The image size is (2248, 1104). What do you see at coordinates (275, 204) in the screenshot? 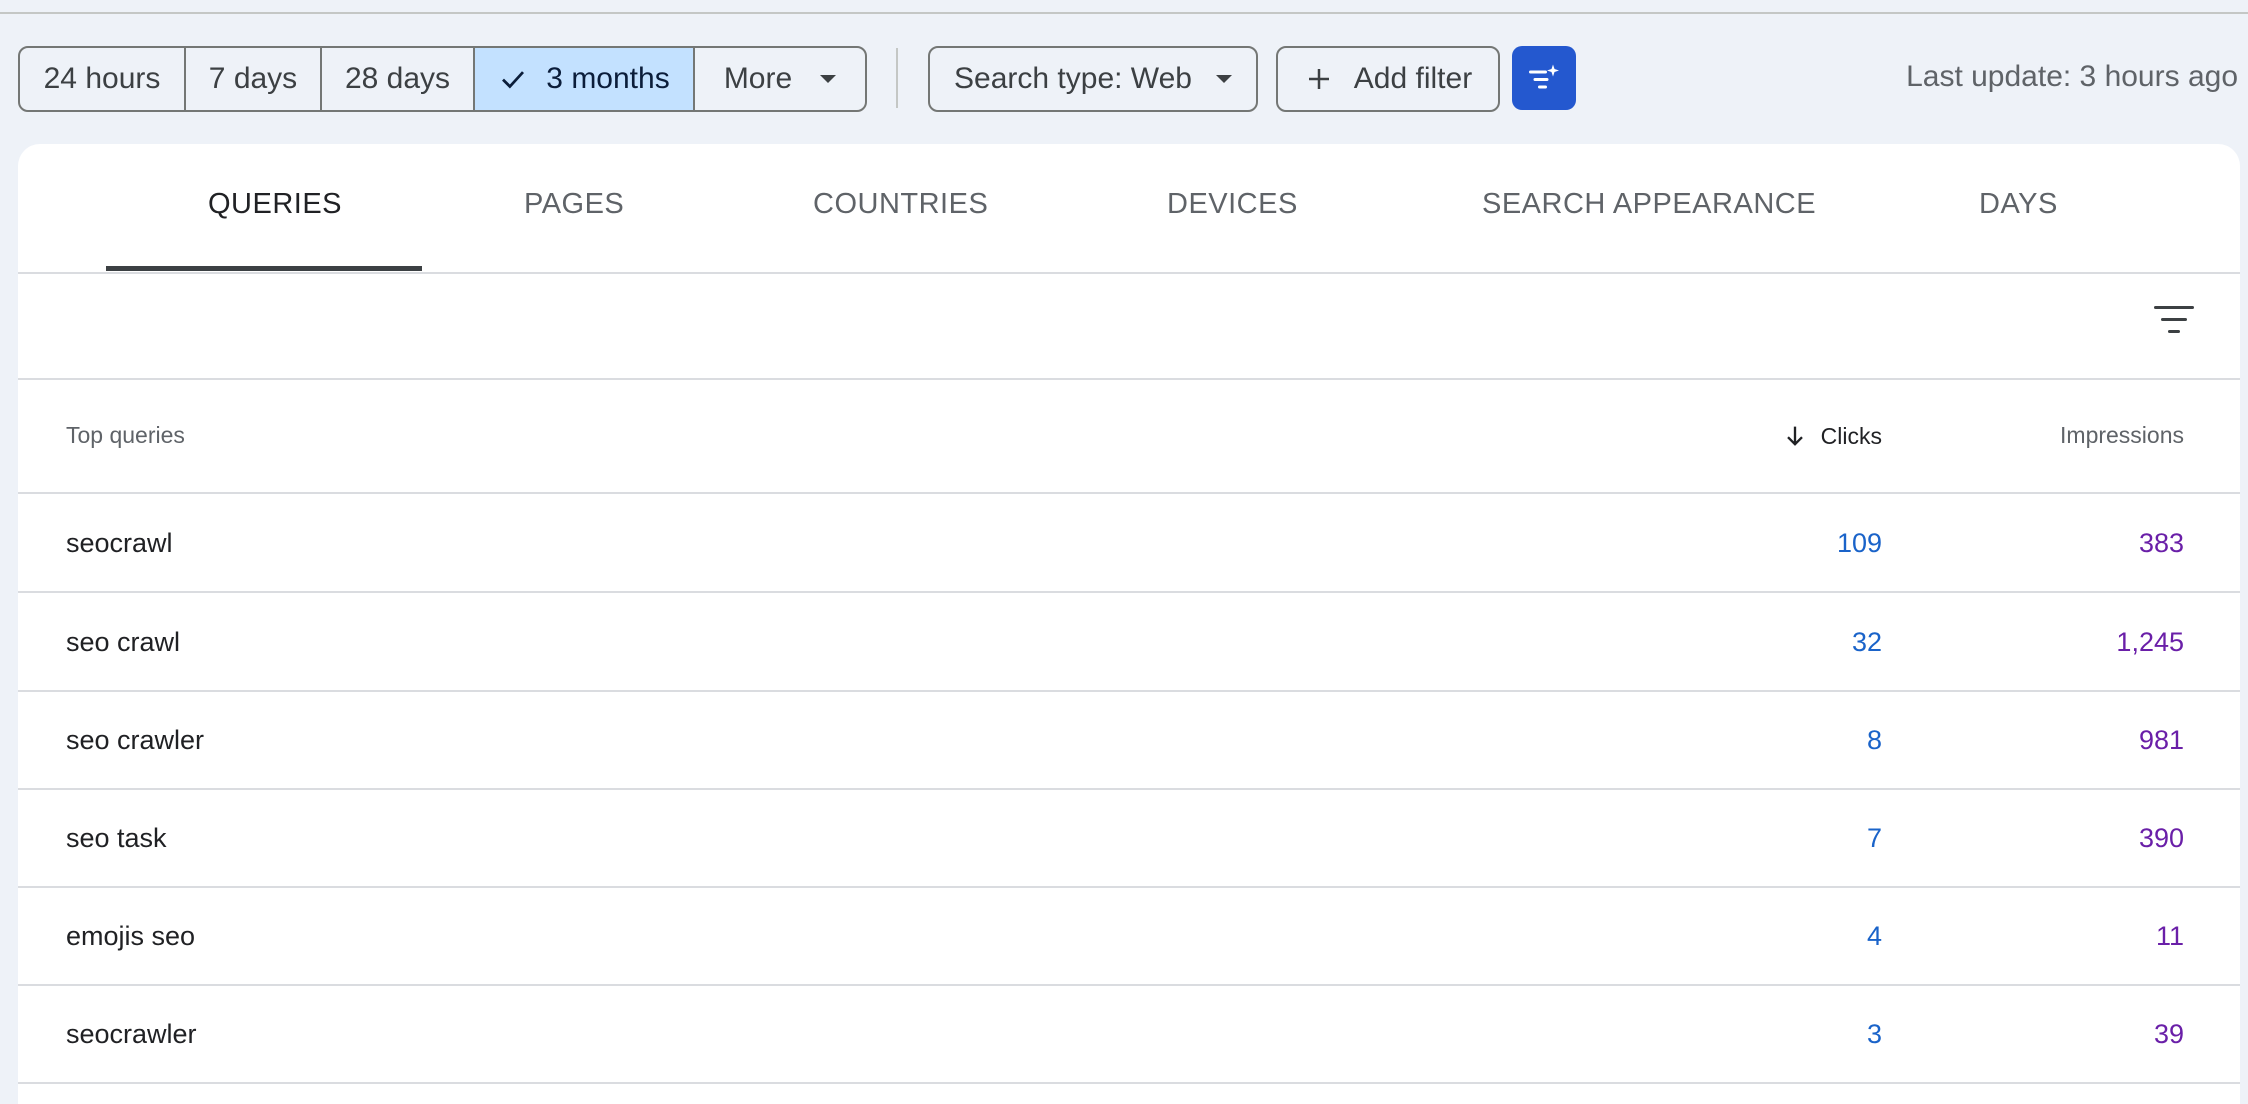
I see `tab-queries: QUERIES` at bounding box center [275, 204].